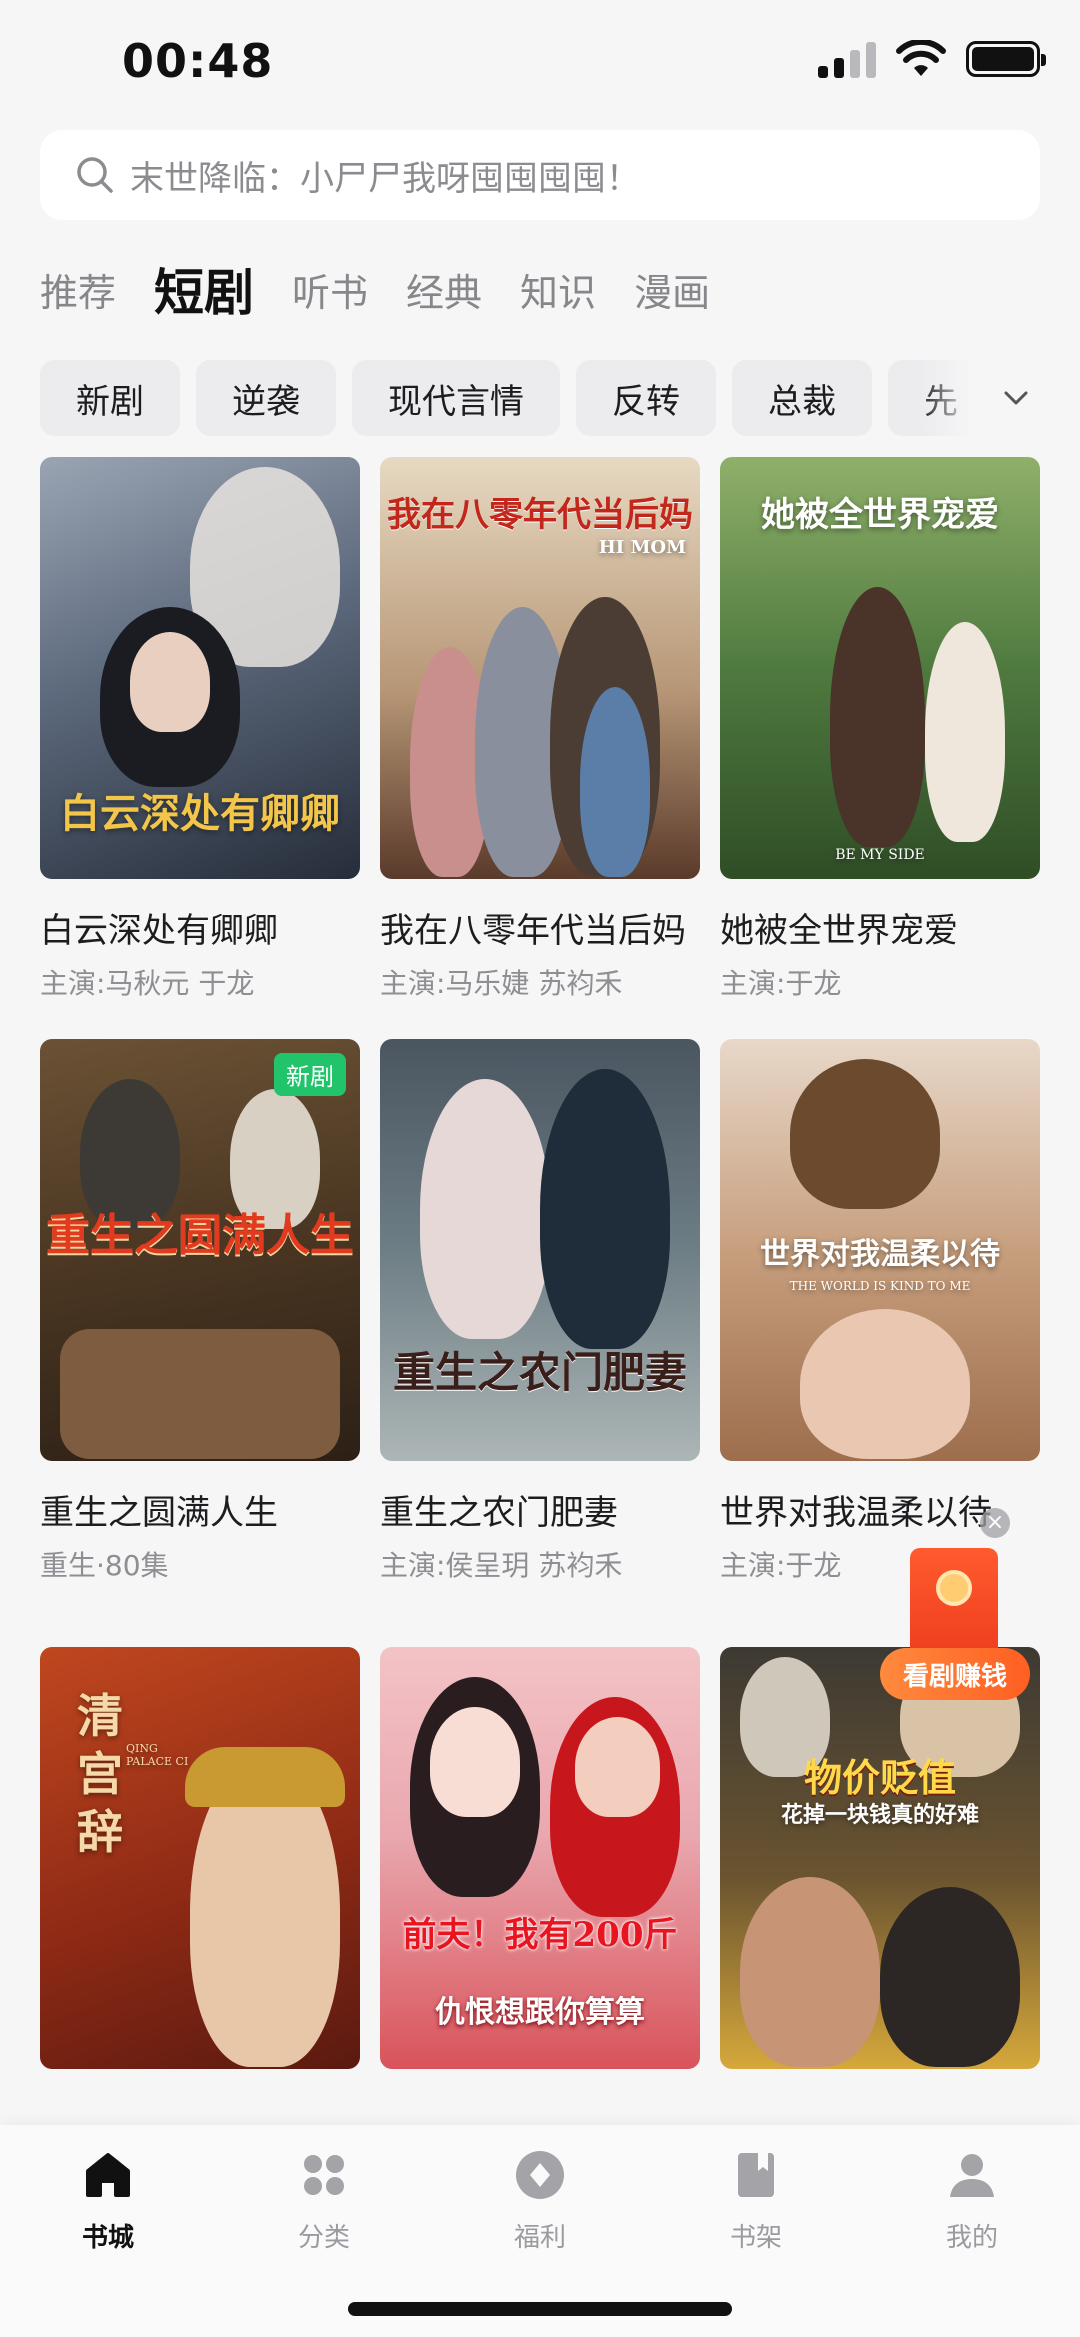 This screenshot has width=1080, height=2337. I want to click on watch-earn-widget: × 看剧赚钱, so click(960, 1604).